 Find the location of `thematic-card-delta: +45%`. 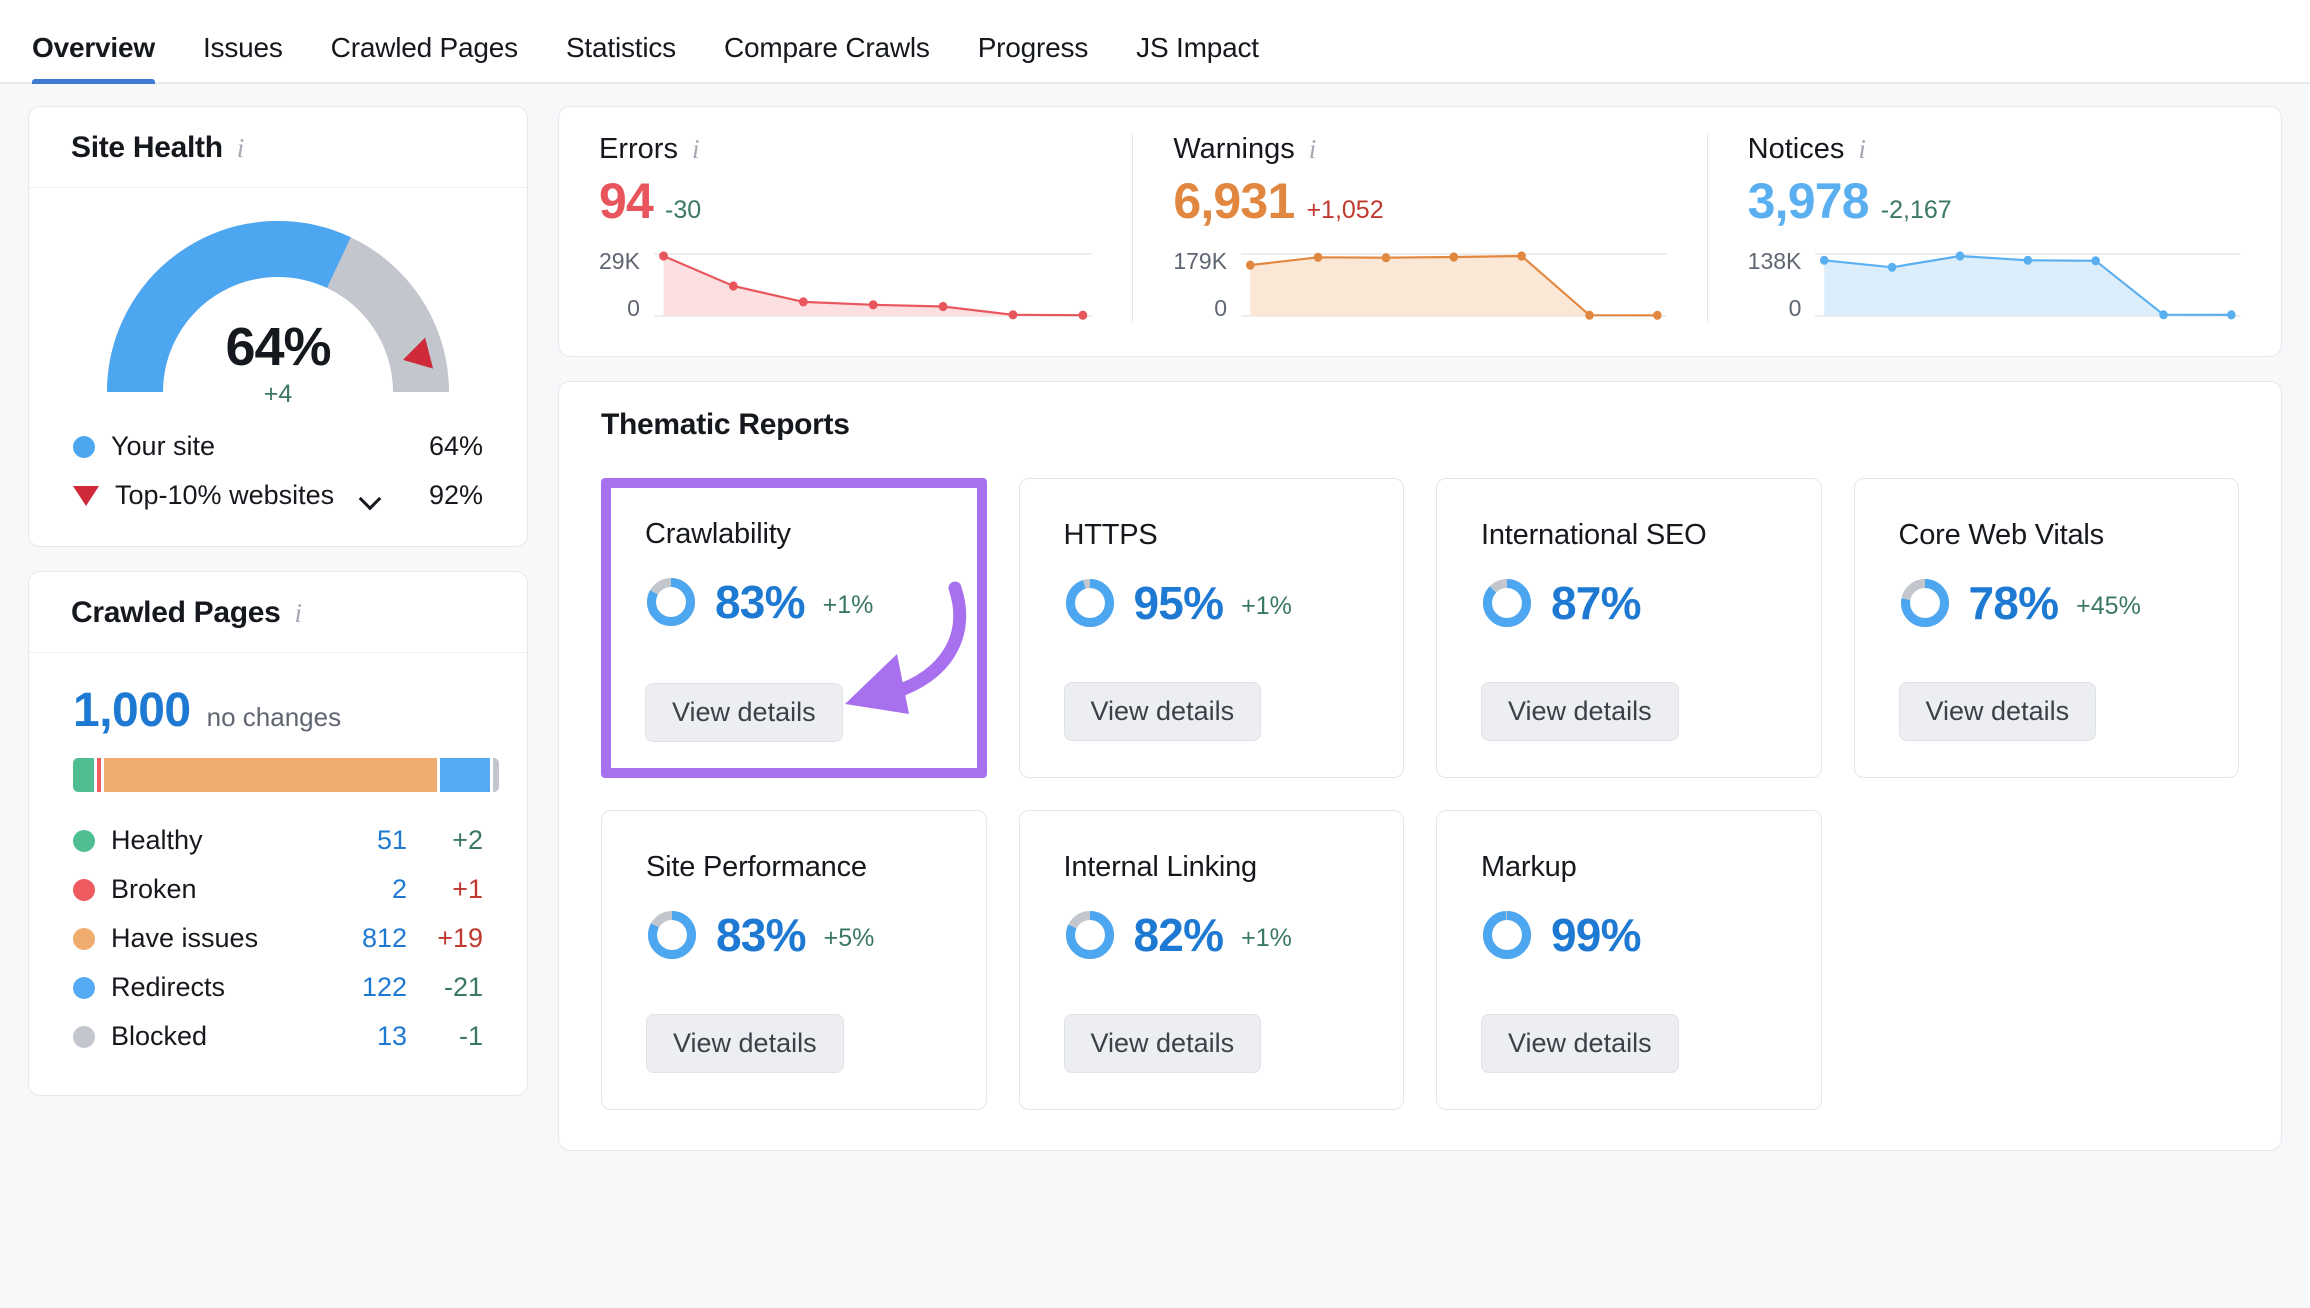

thematic-card-delta: +45% is located at coordinates (2108, 606).